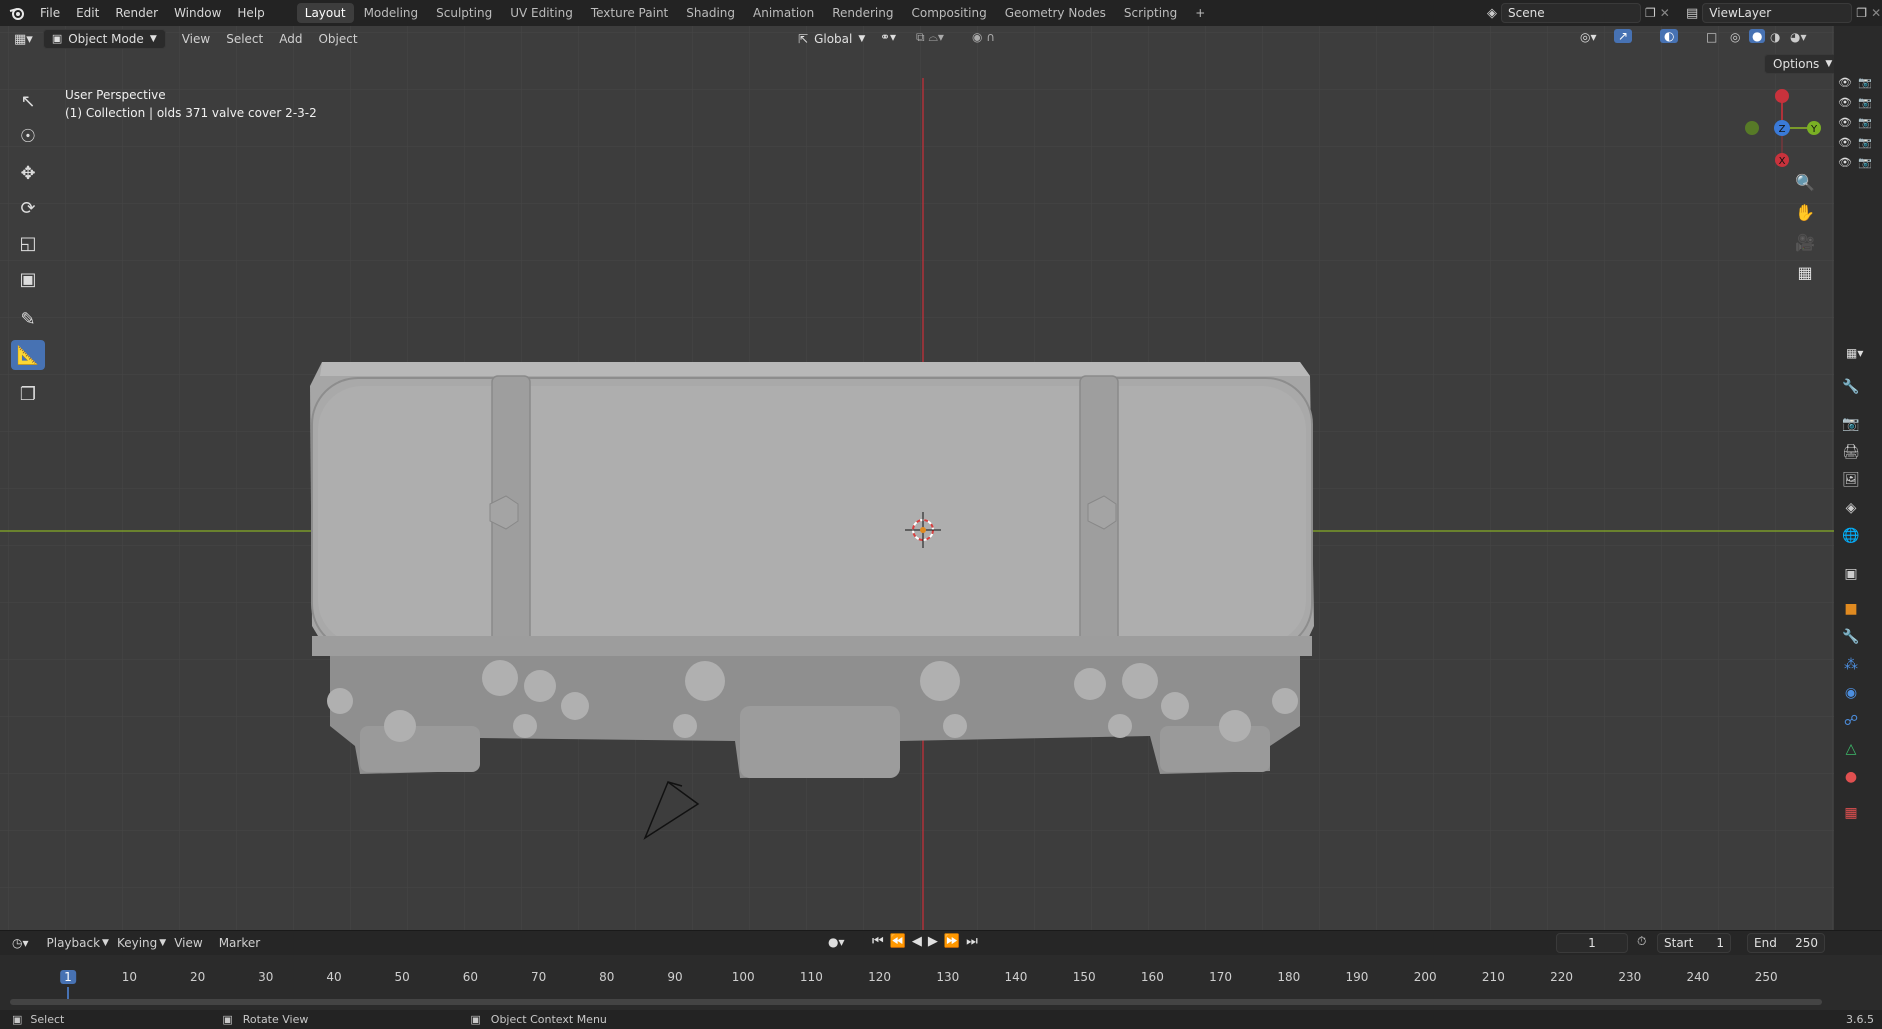 The width and height of the screenshot is (1882, 1029). I want to click on ortho-toggle-button: ▦, so click(1805, 272).